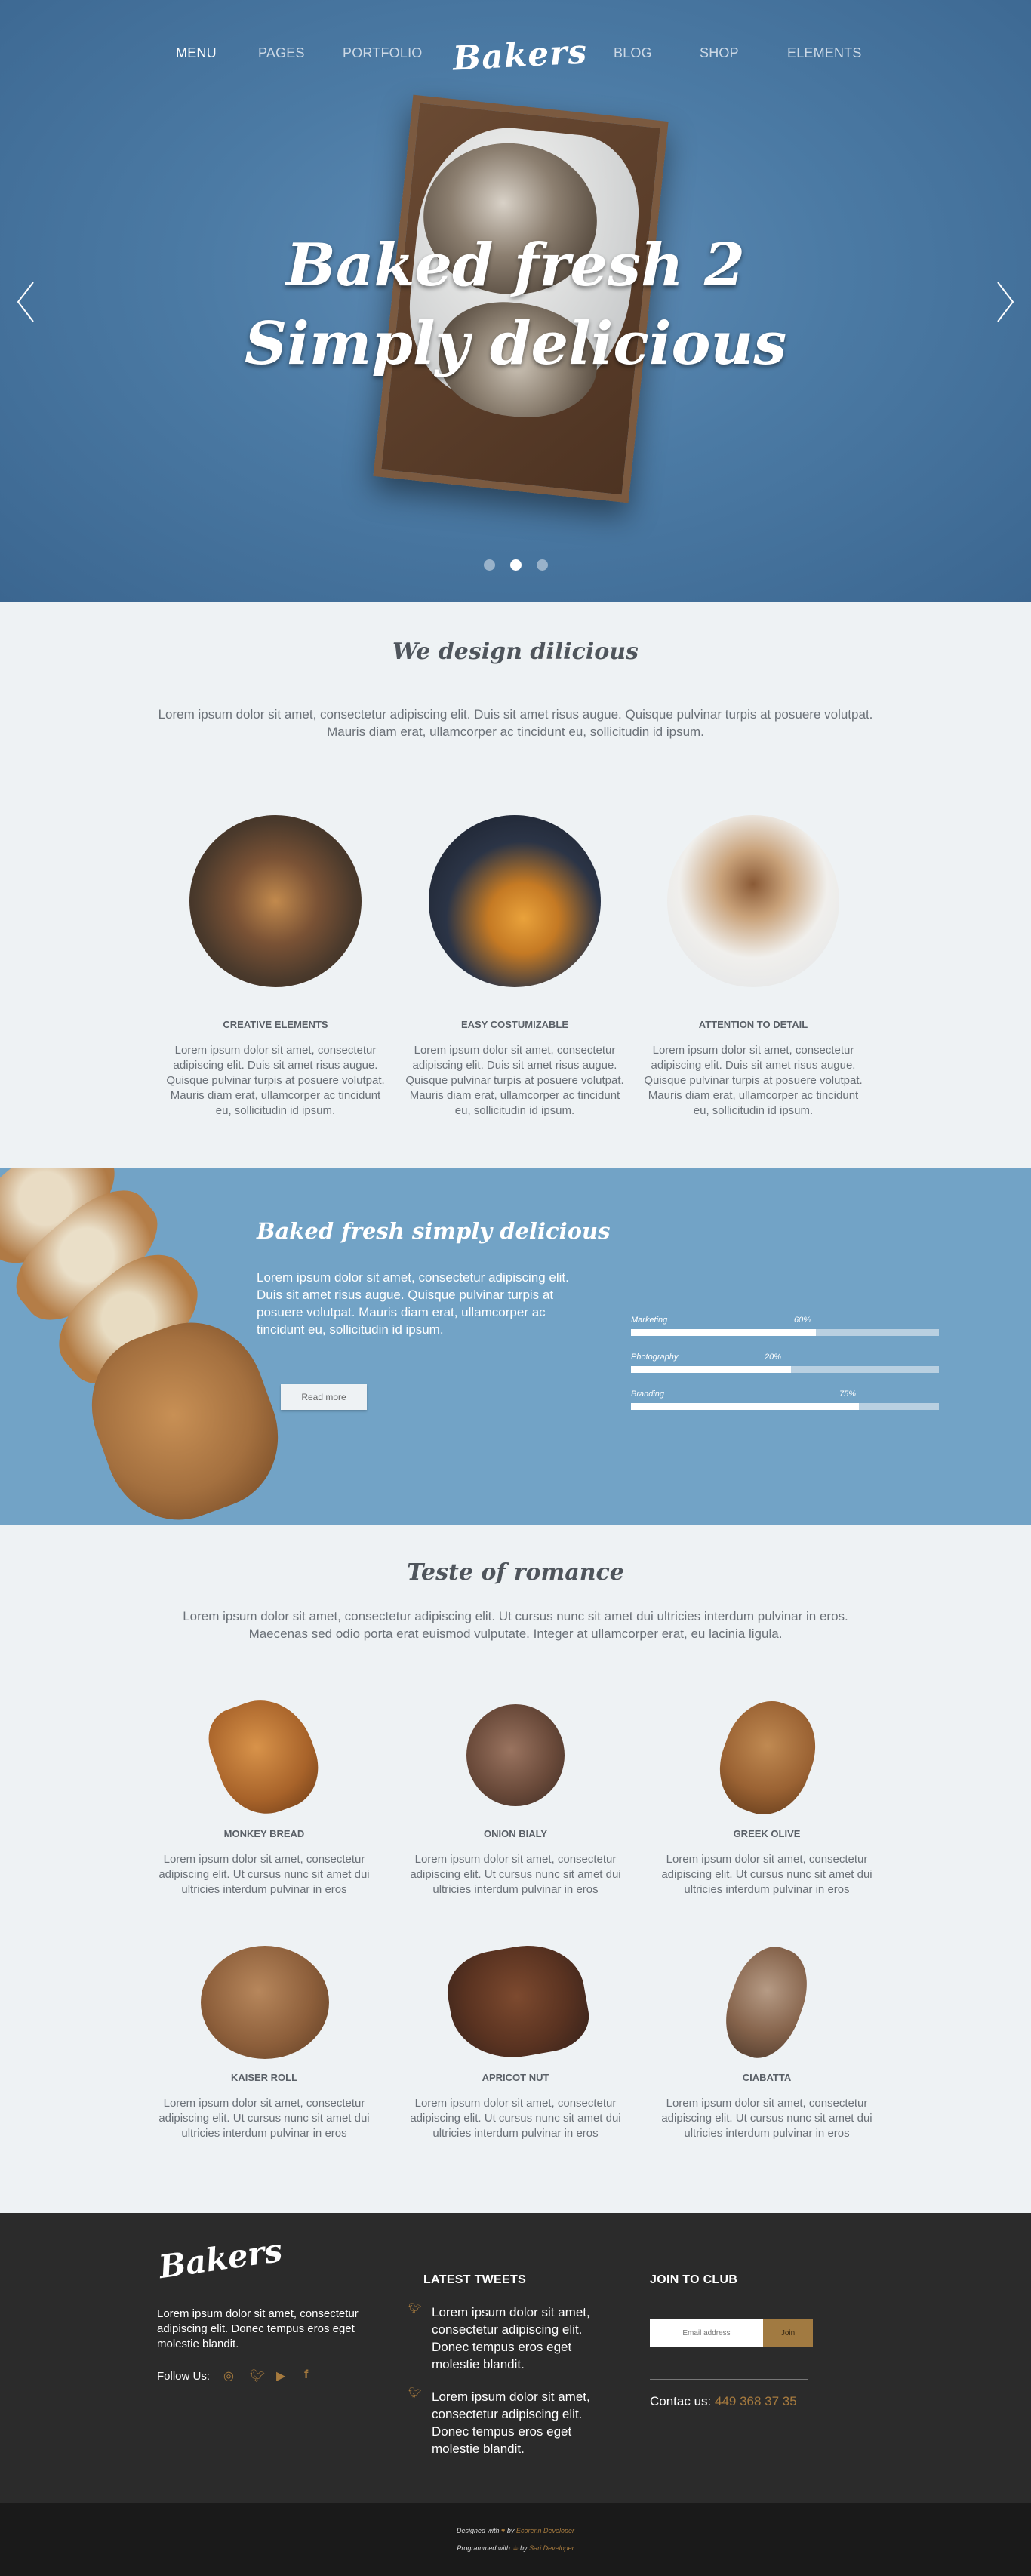 The height and width of the screenshot is (2576, 1031). Describe the element at coordinates (478, 2530) in the screenshot. I see `designed-label: Designed with` at that location.